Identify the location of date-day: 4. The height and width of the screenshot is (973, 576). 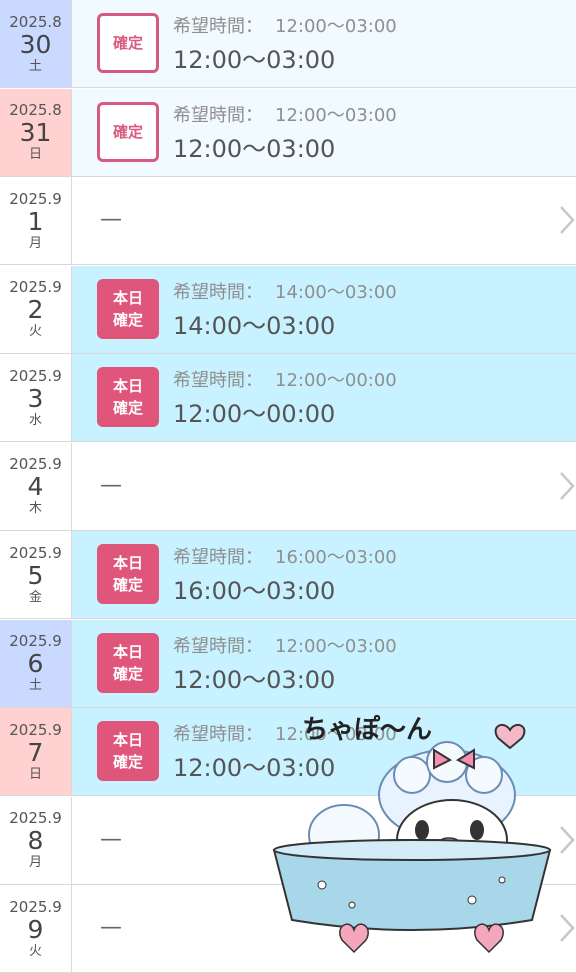
(35, 486).